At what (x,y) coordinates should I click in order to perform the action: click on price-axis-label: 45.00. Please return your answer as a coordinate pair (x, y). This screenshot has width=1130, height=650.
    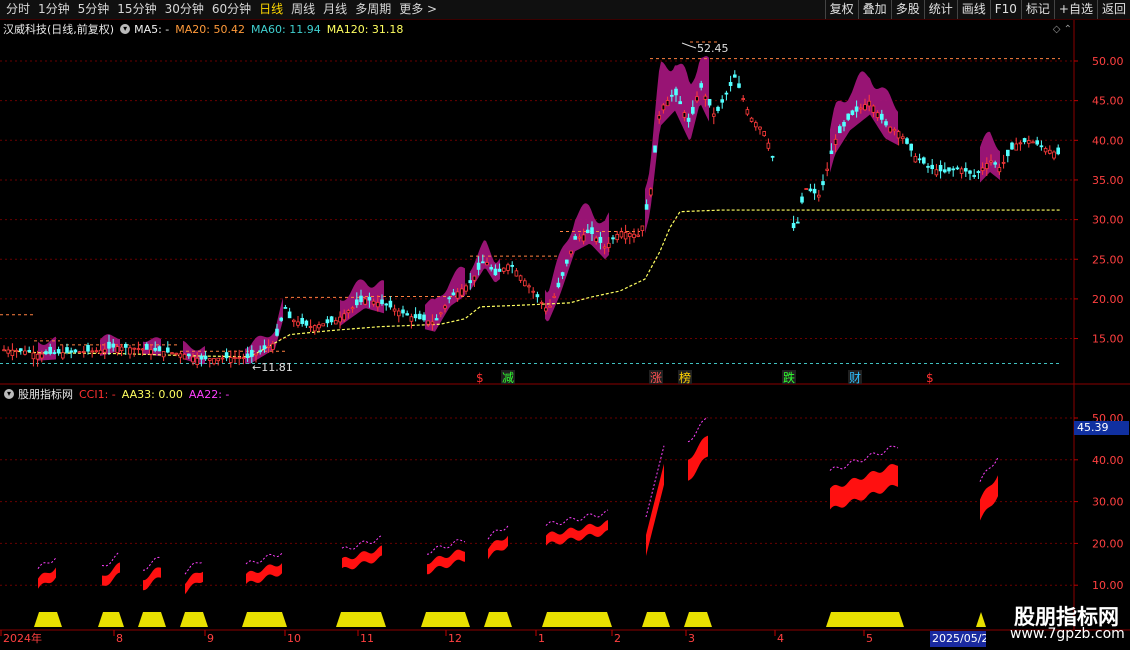
    Looking at the image, I should click on (1108, 101).